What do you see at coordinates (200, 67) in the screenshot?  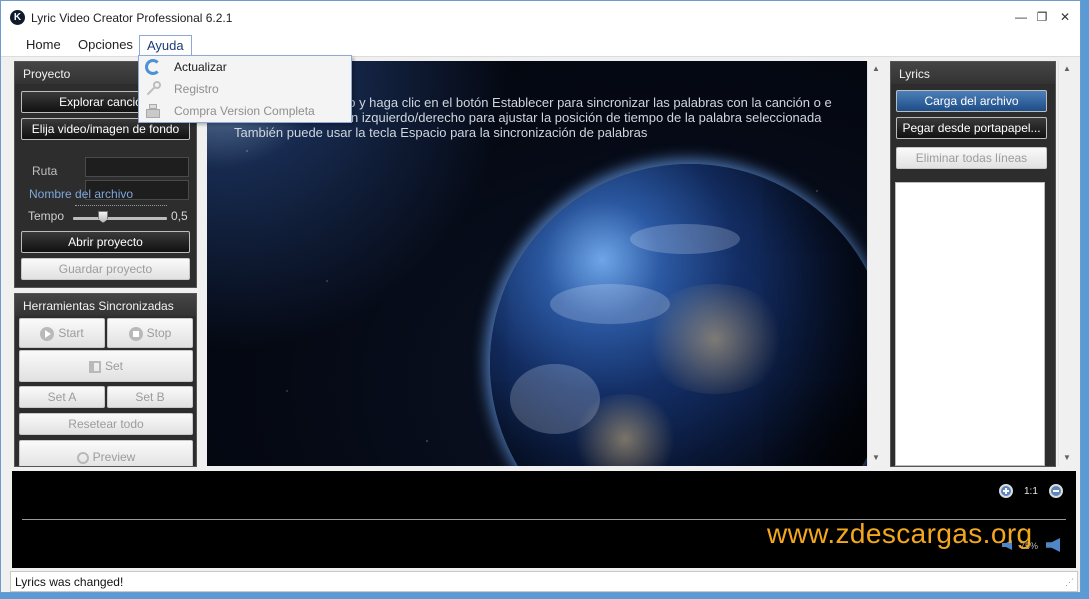 I see `dd-actualizar-label: Actualizar` at bounding box center [200, 67].